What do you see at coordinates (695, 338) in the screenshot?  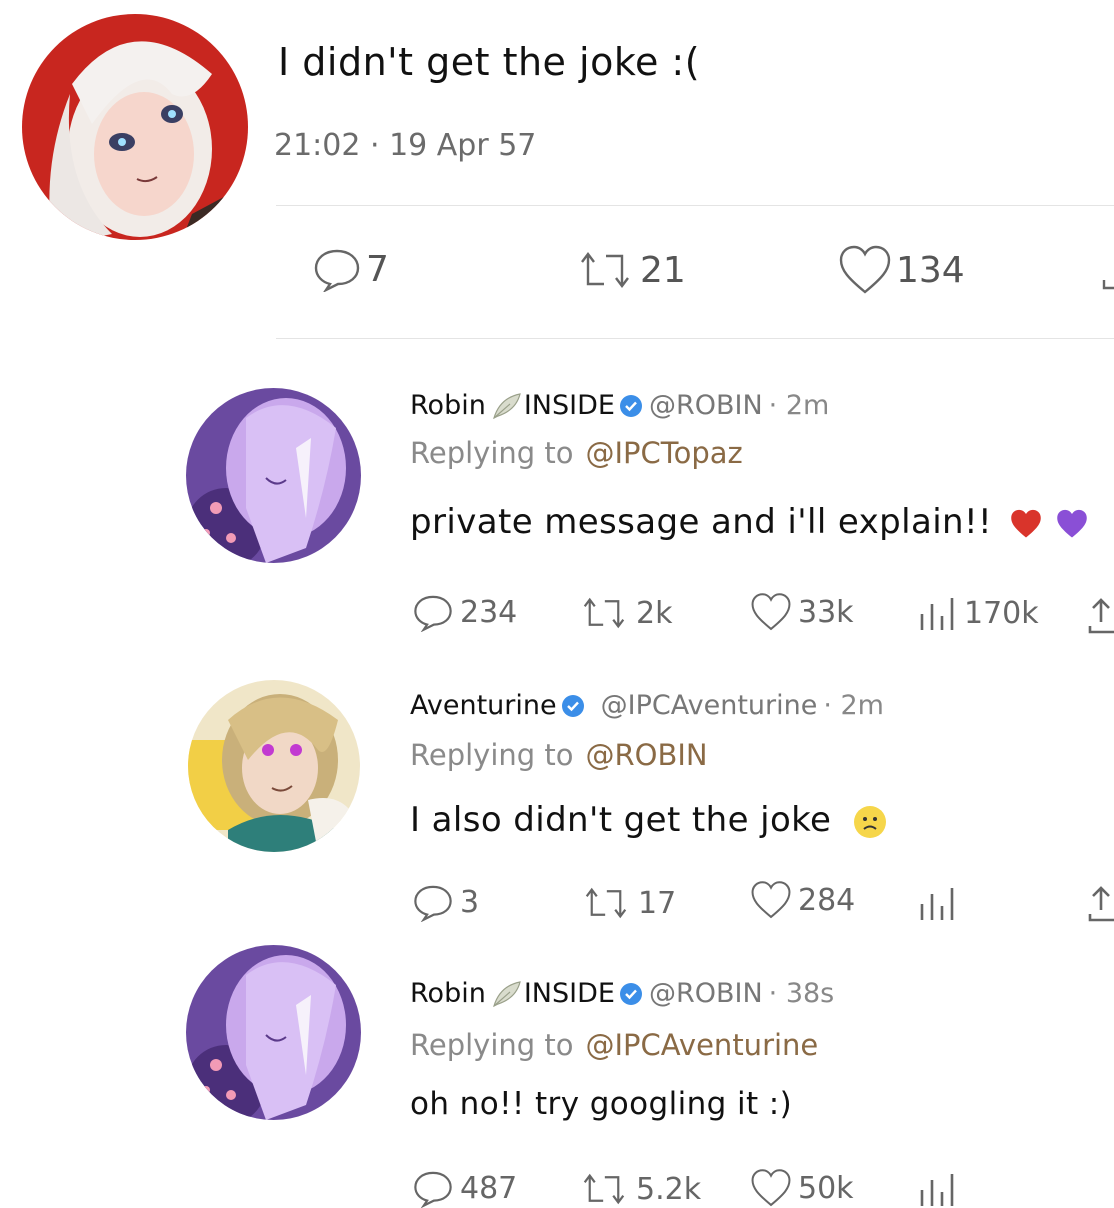 I see `divider-bottom` at bounding box center [695, 338].